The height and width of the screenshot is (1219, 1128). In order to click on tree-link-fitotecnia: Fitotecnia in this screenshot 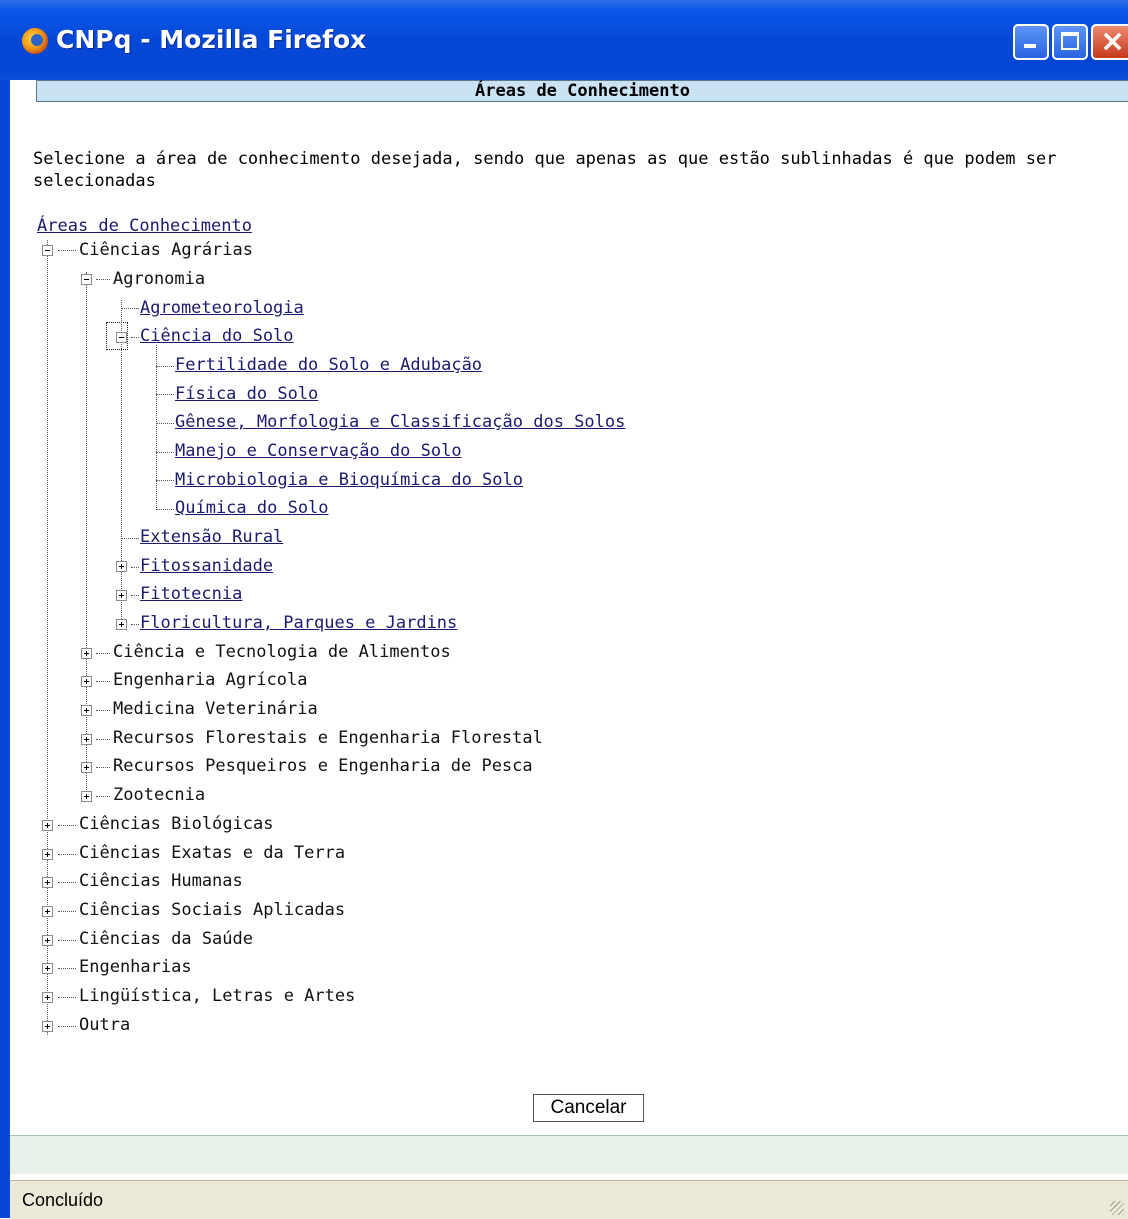, I will do `click(191, 594)`.